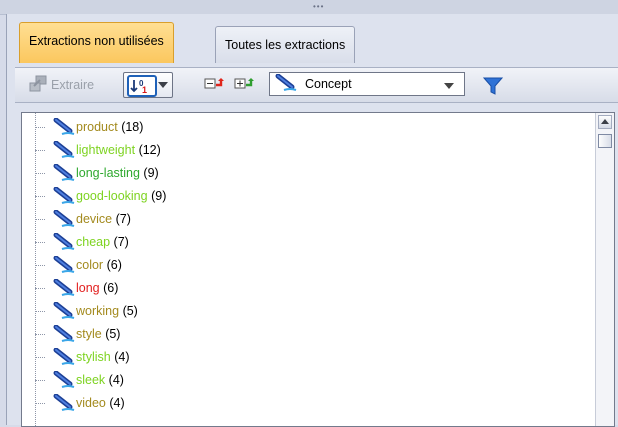  What do you see at coordinates (97, 127) in the screenshot?
I see `concept-term: product` at bounding box center [97, 127].